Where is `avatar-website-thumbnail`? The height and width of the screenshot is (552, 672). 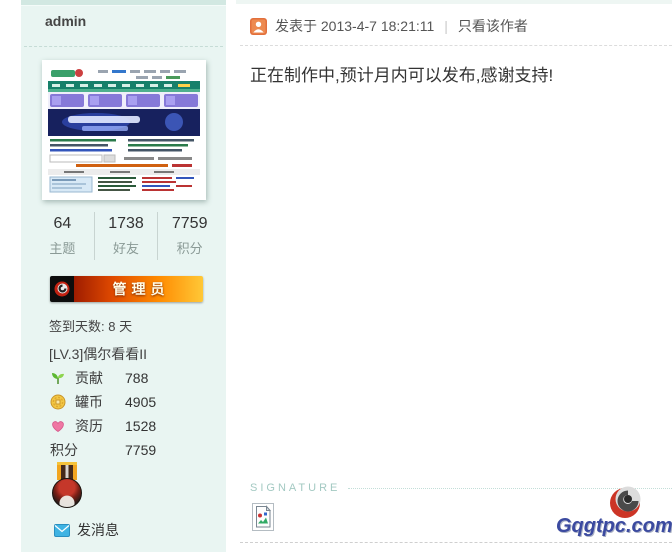
avatar-website-thumbnail is located at coordinates (124, 130).